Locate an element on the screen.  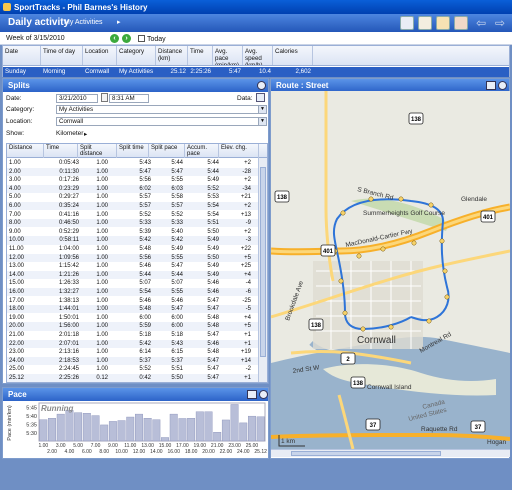
table-row: 15.00 1:26:33 1.00 5:07 5:07 5:46 -4 is located at coordinates (133, 283).